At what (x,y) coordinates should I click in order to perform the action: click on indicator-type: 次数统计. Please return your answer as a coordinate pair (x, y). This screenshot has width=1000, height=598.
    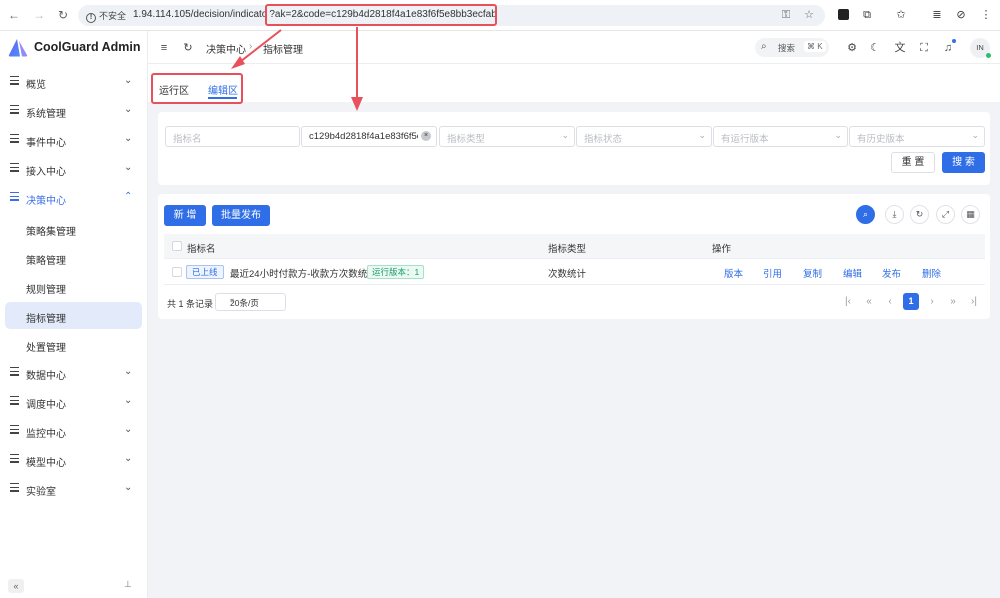
    Looking at the image, I should click on (567, 274).